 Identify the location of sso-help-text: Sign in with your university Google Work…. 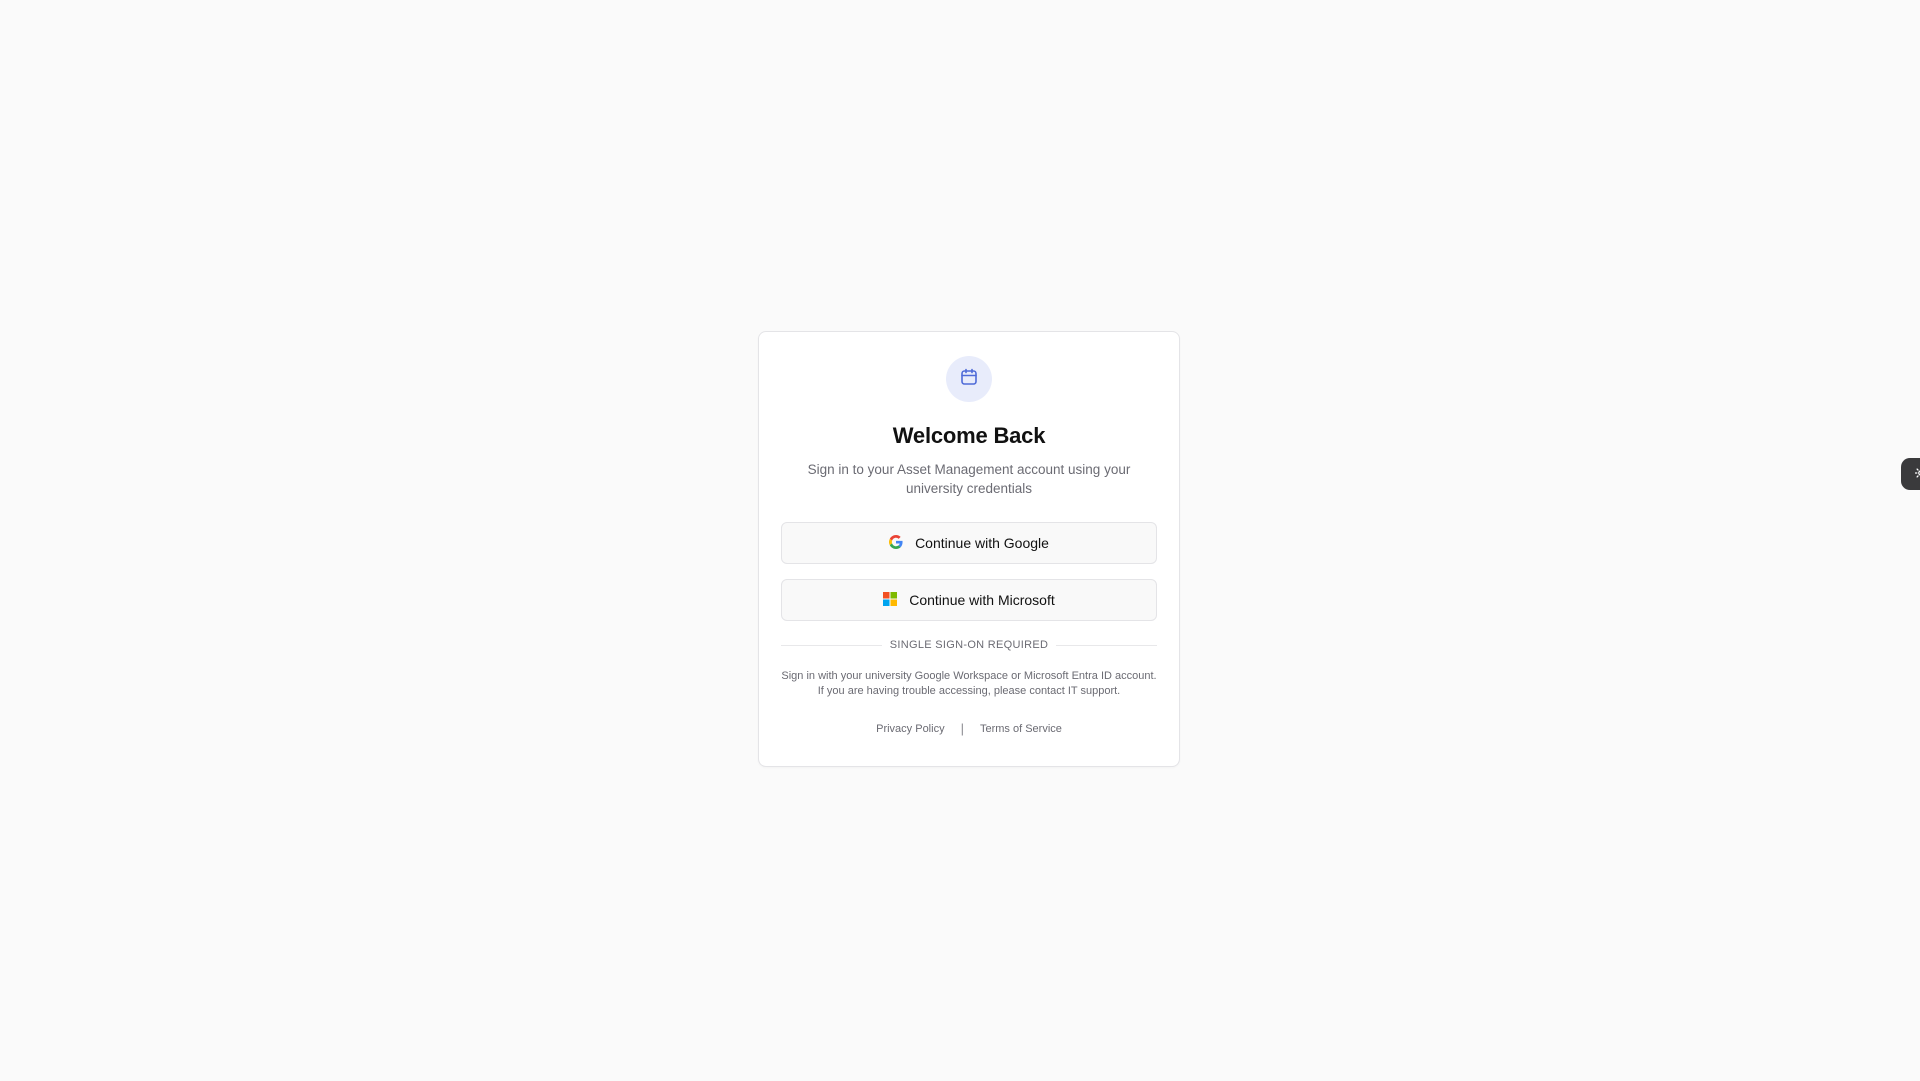
(969, 683).